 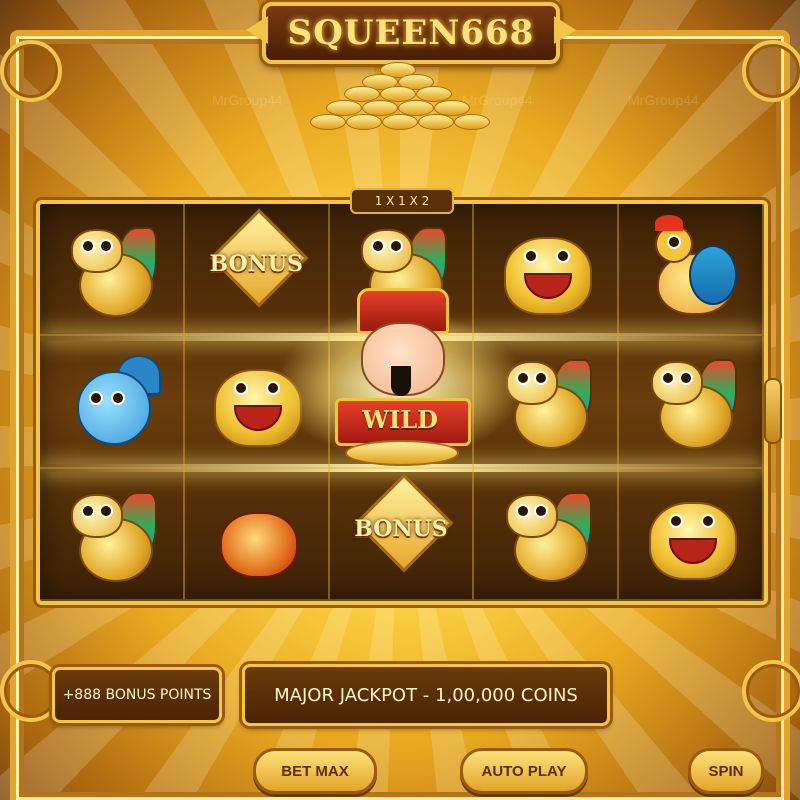 What do you see at coordinates (691, 267) in the screenshot?
I see `red-phoenix-icon` at bounding box center [691, 267].